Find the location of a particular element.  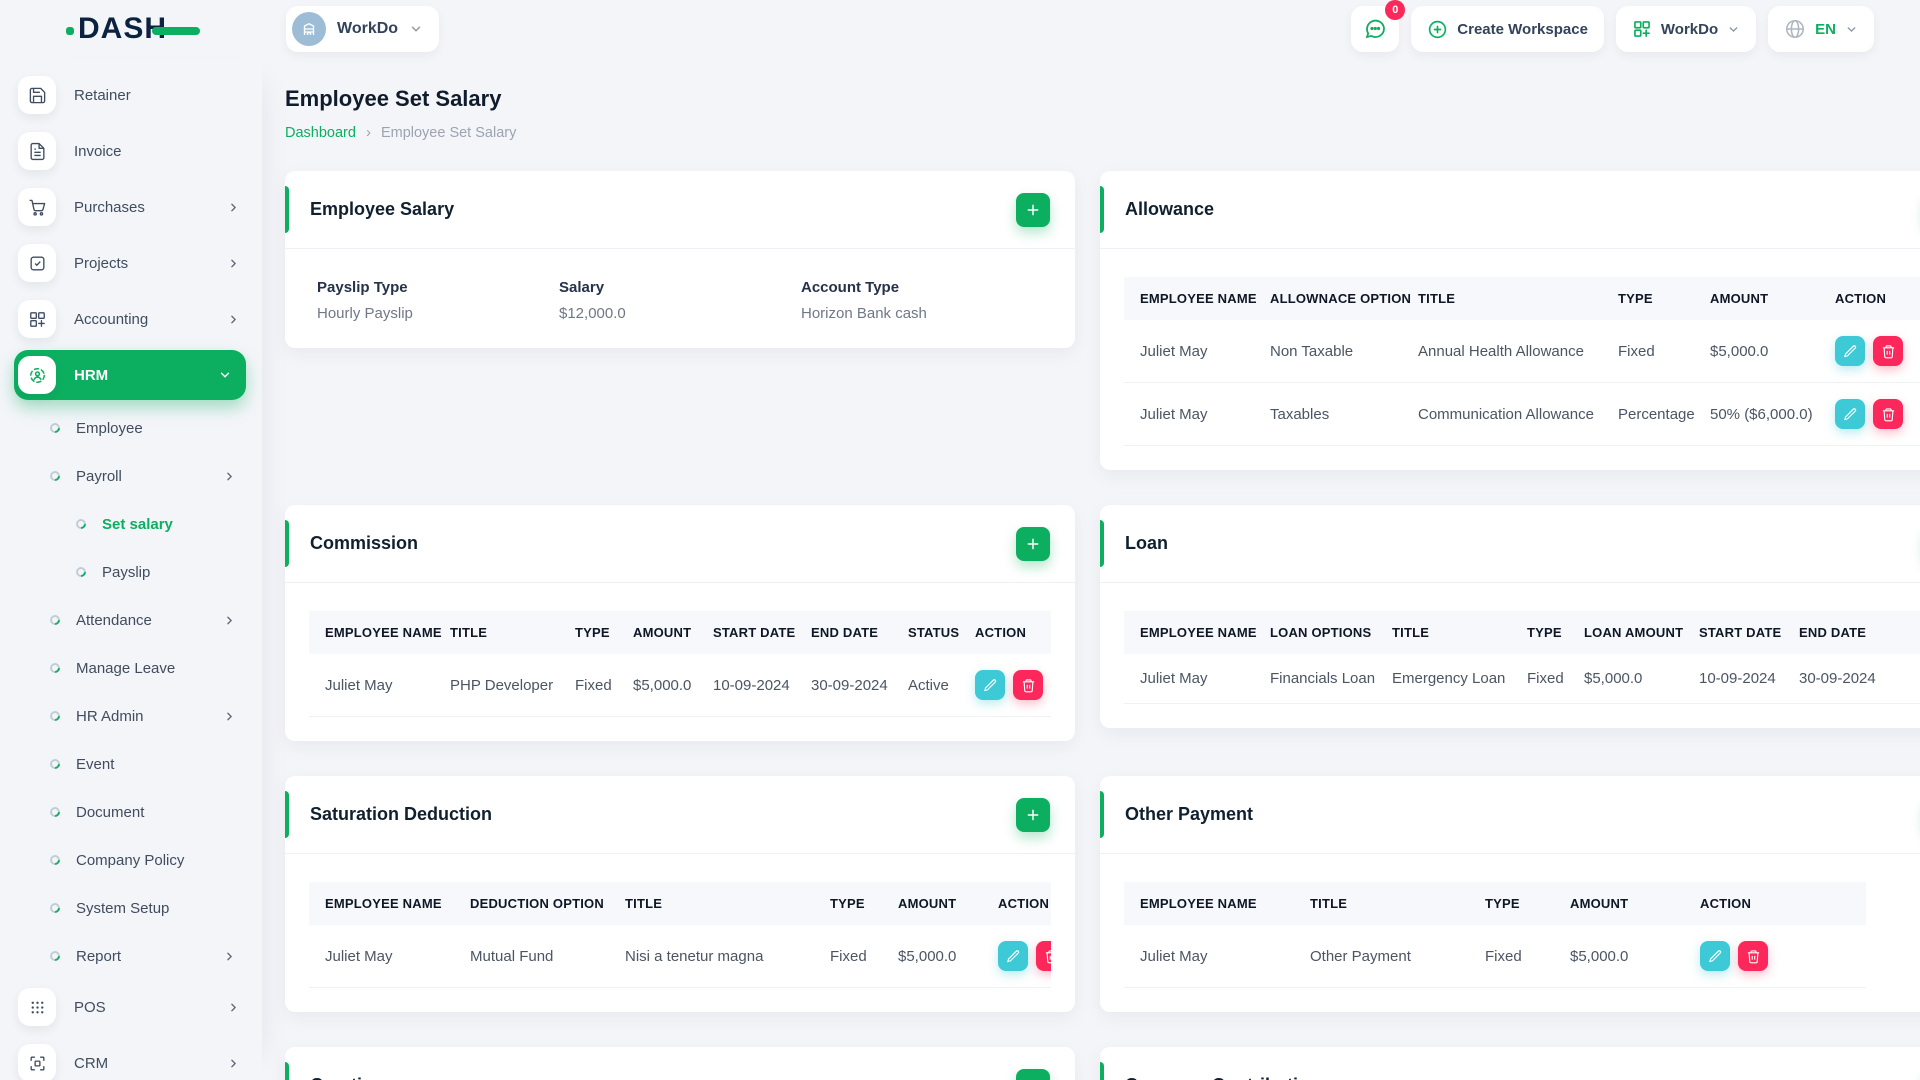

card-header: Commission is located at coordinates (680, 544).